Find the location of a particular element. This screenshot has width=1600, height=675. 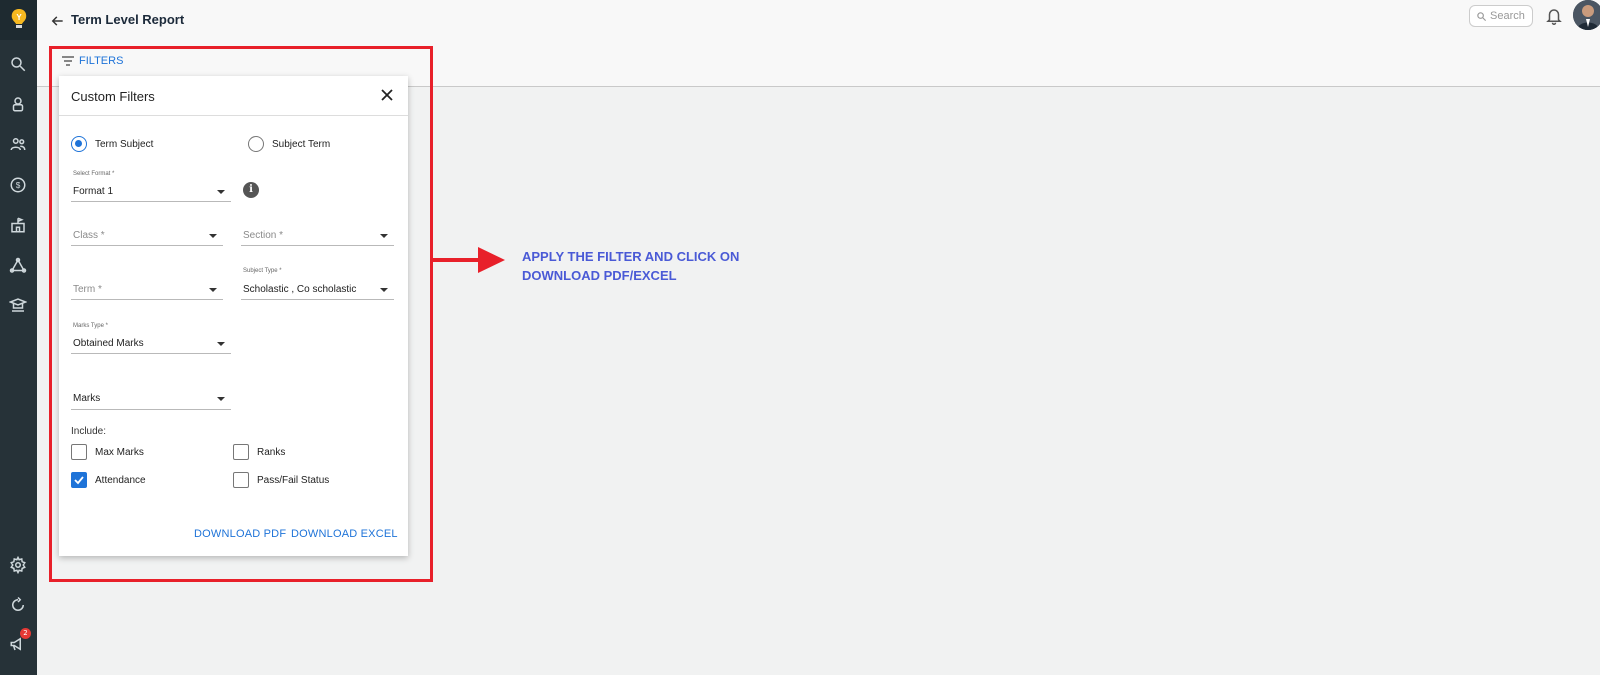

settings-gear-icon is located at coordinates (18, 565).